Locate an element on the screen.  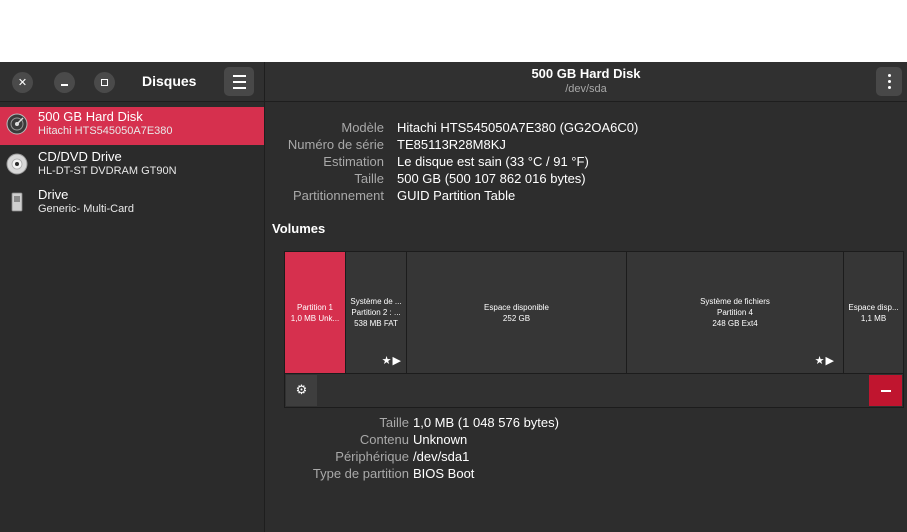
info-label: Numéro de série is located at coordinates (335, 144).